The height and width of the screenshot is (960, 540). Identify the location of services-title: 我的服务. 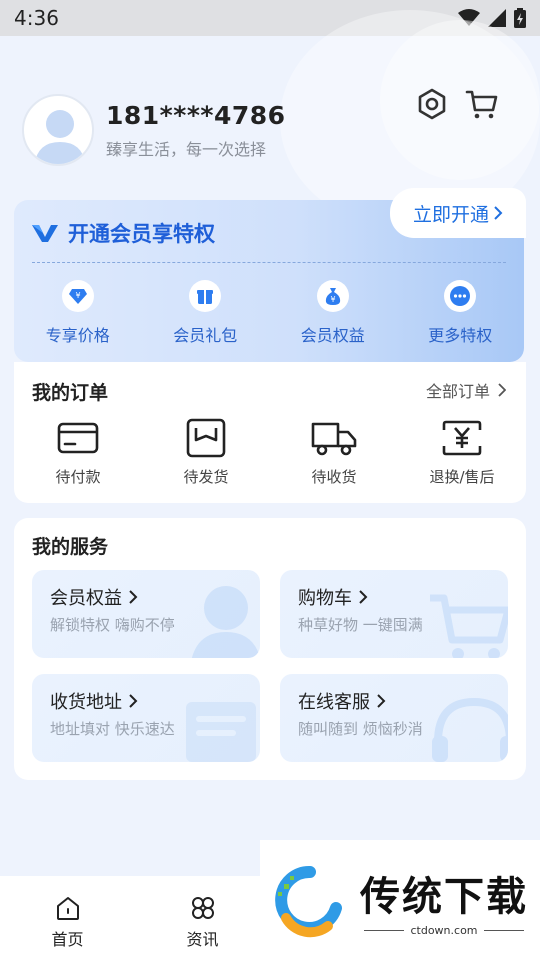
(70, 547).